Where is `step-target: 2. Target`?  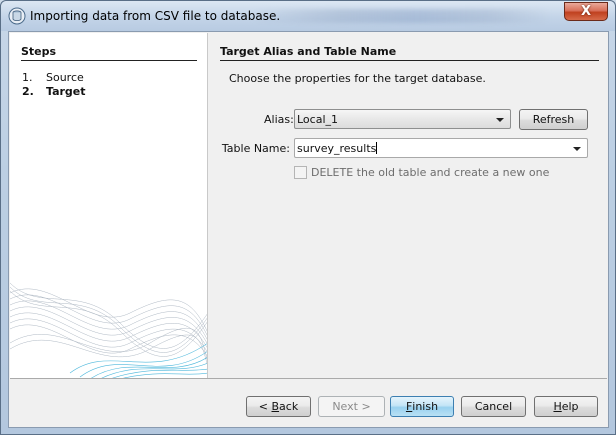
step-target: 2. Target is located at coordinates (54, 91).